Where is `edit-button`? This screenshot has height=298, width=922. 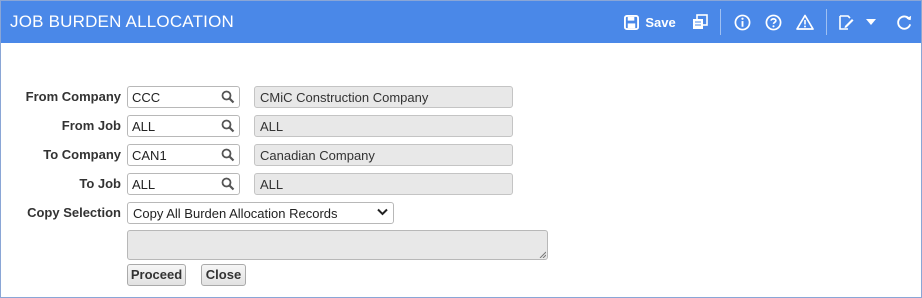 edit-button is located at coordinates (846, 22).